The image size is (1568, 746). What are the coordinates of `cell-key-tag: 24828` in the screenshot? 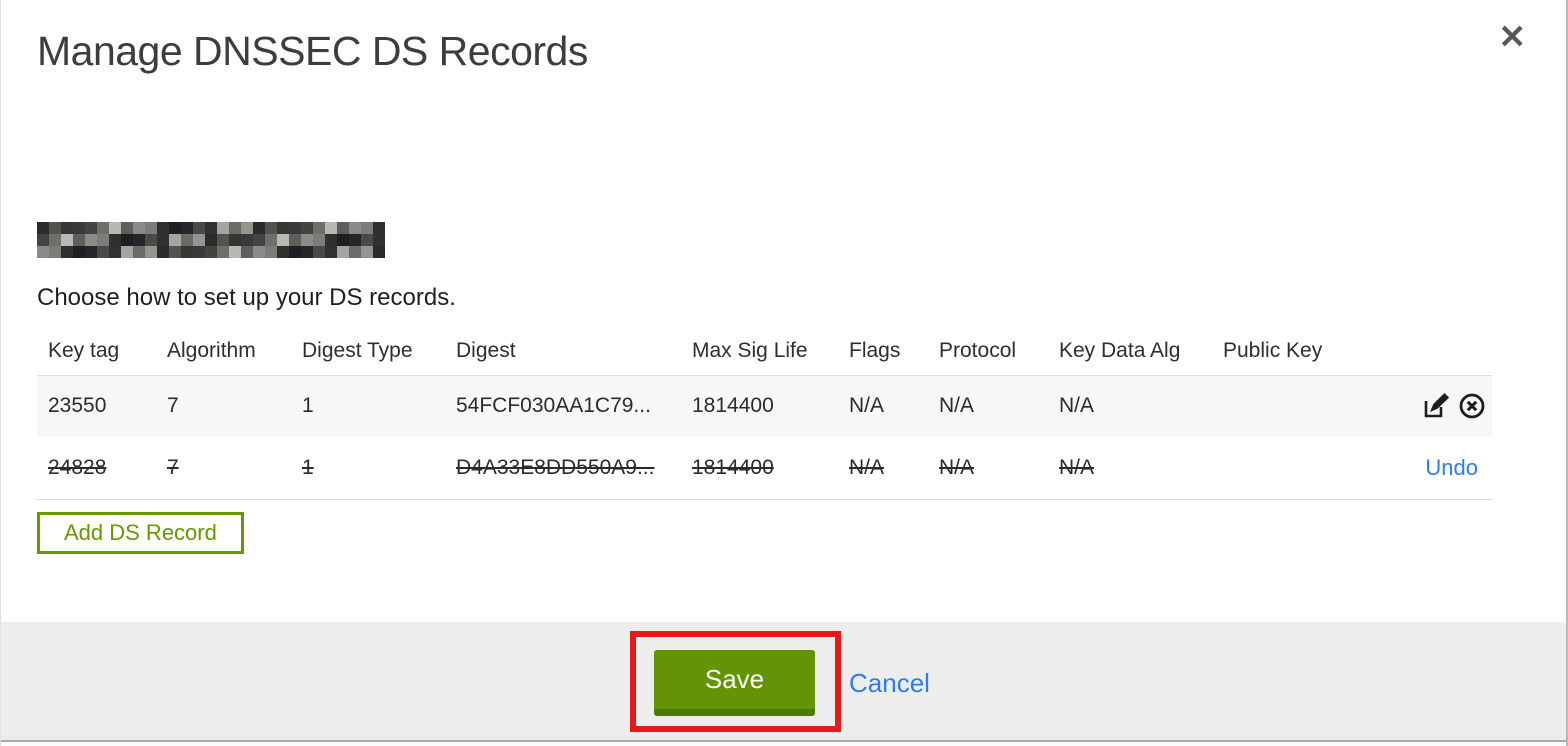 It's located at (96, 468).